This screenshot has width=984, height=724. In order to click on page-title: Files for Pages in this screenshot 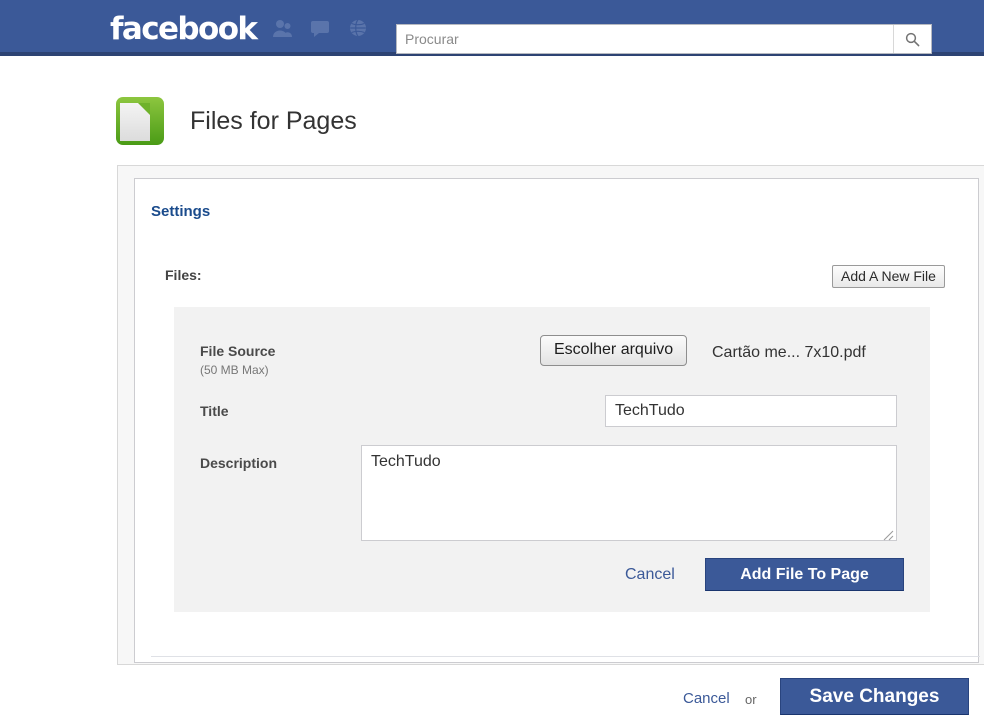, I will do `click(273, 120)`.